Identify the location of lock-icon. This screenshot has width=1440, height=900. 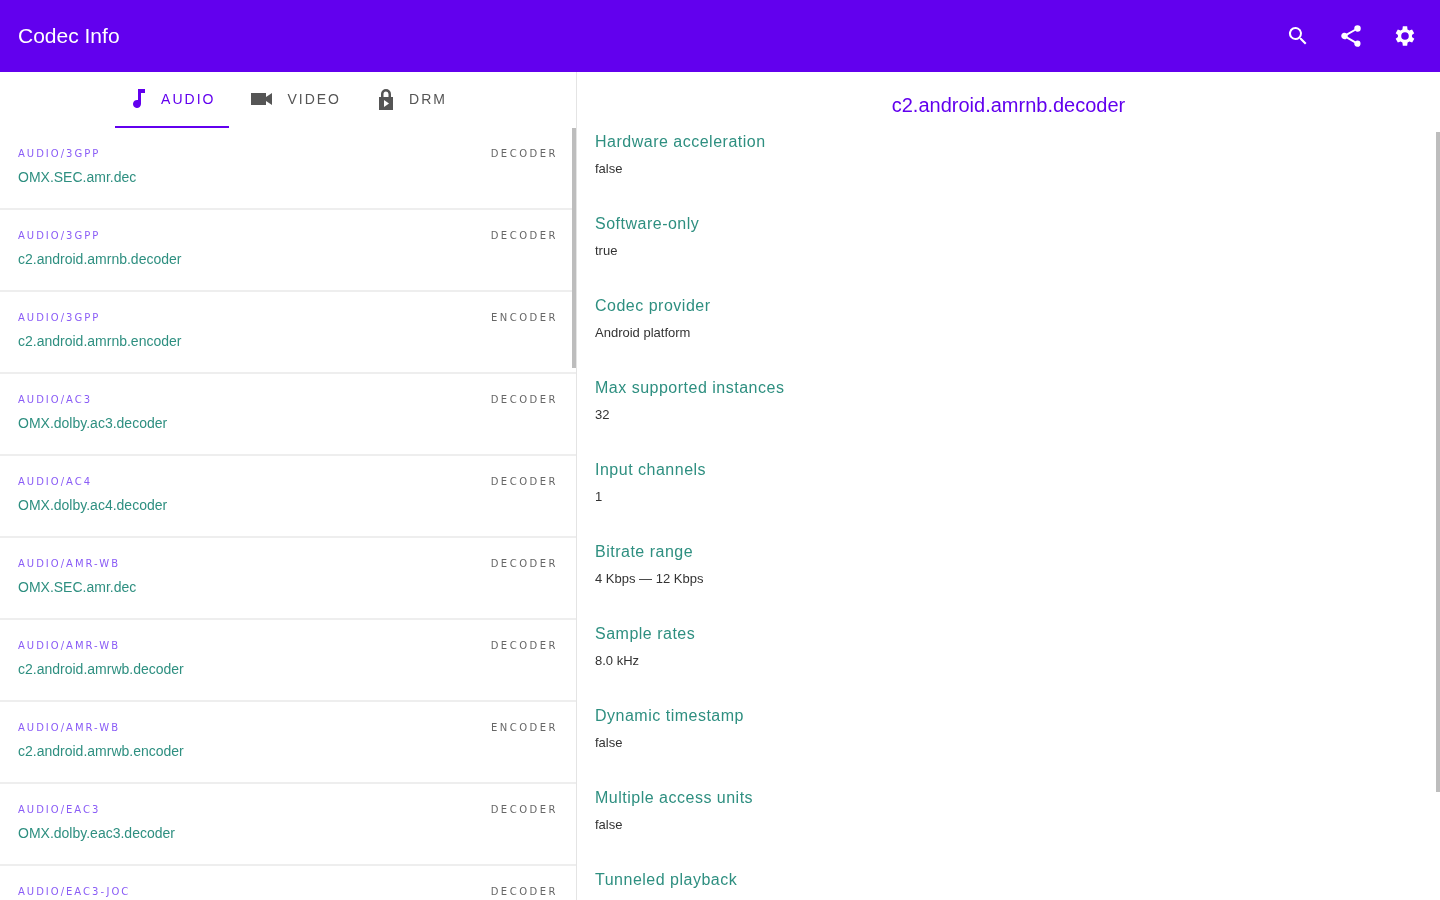
(386, 99).